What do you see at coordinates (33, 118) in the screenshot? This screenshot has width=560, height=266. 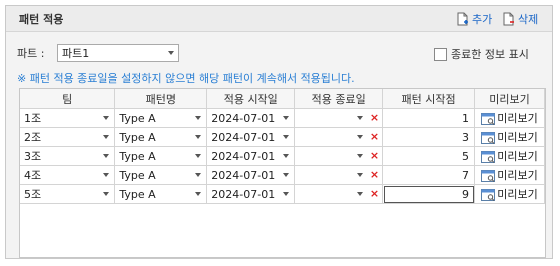 I see `team-value: 1조` at bounding box center [33, 118].